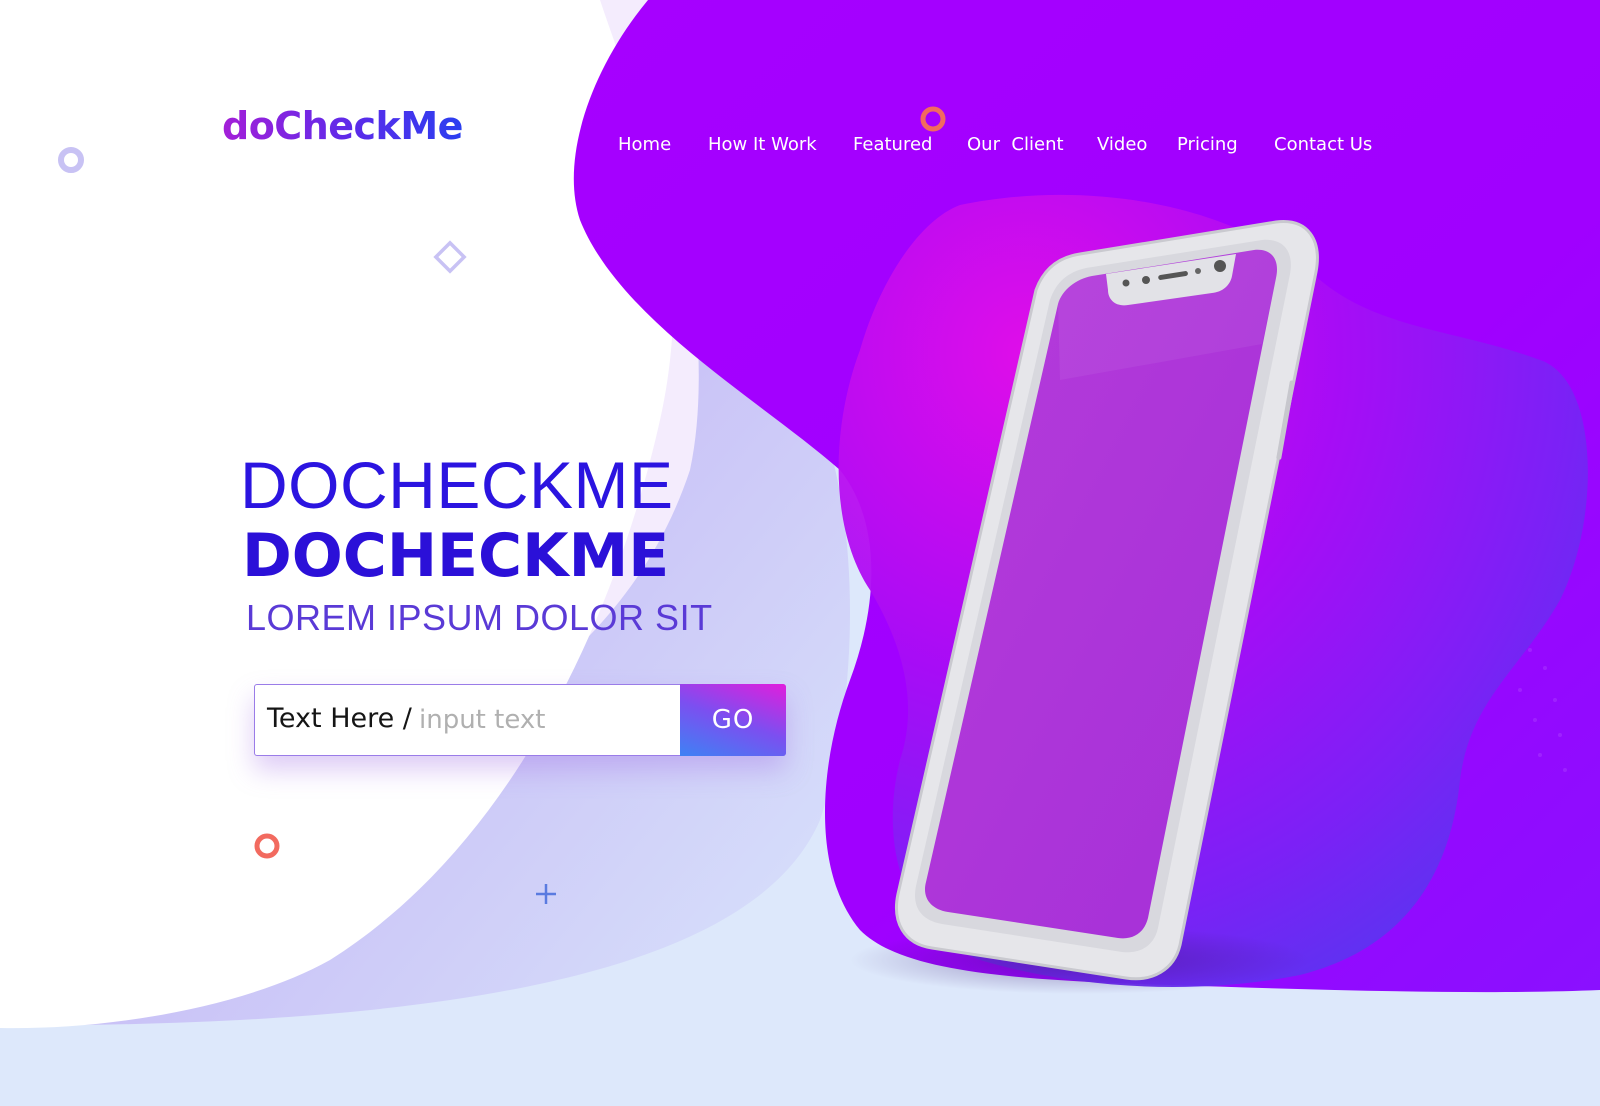 This screenshot has height=1106, width=1600. Describe the element at coordinates (479, 617) in the screenshot. I see `hero-subtitle: LOREM IPSUM DOLOR SIT` at that location.